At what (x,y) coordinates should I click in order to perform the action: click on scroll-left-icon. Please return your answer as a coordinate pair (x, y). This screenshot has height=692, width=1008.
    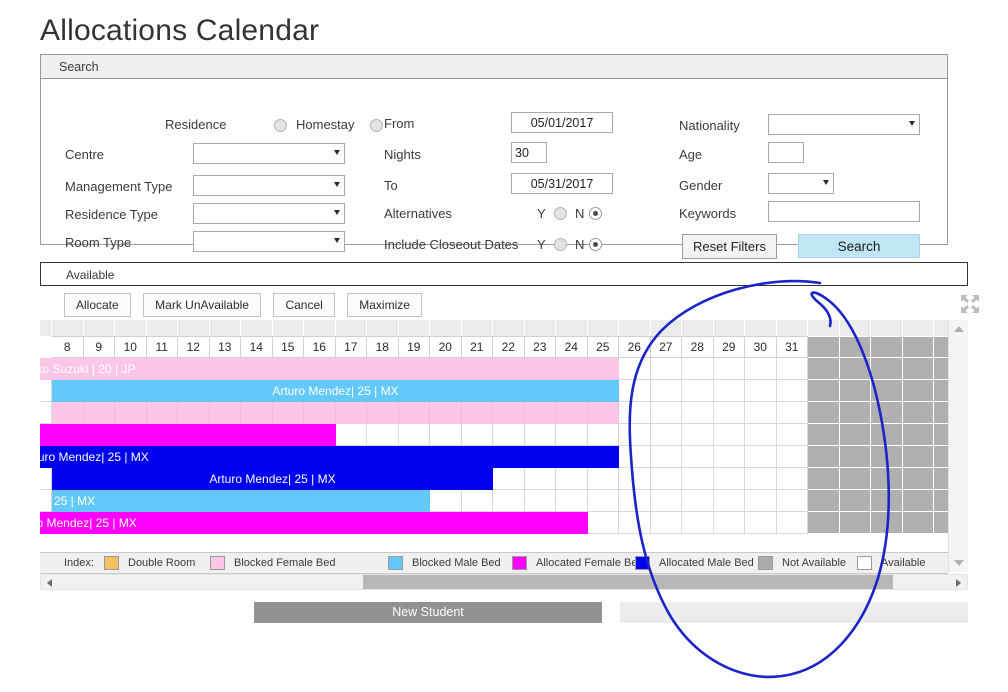
    Looking at the image, I should click on (49, 583).